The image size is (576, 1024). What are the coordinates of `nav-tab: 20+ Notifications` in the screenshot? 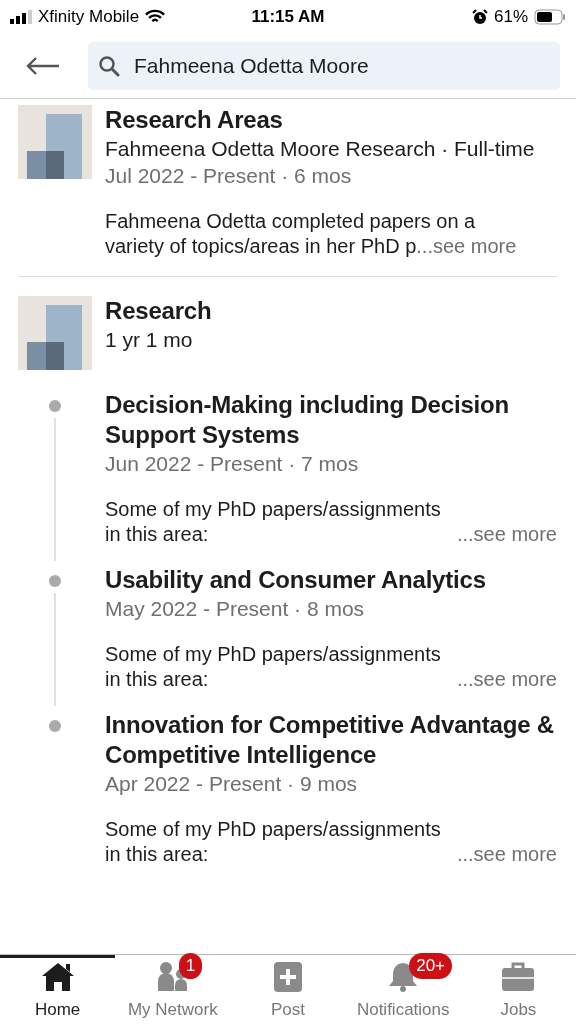 It's located at (403, 989).